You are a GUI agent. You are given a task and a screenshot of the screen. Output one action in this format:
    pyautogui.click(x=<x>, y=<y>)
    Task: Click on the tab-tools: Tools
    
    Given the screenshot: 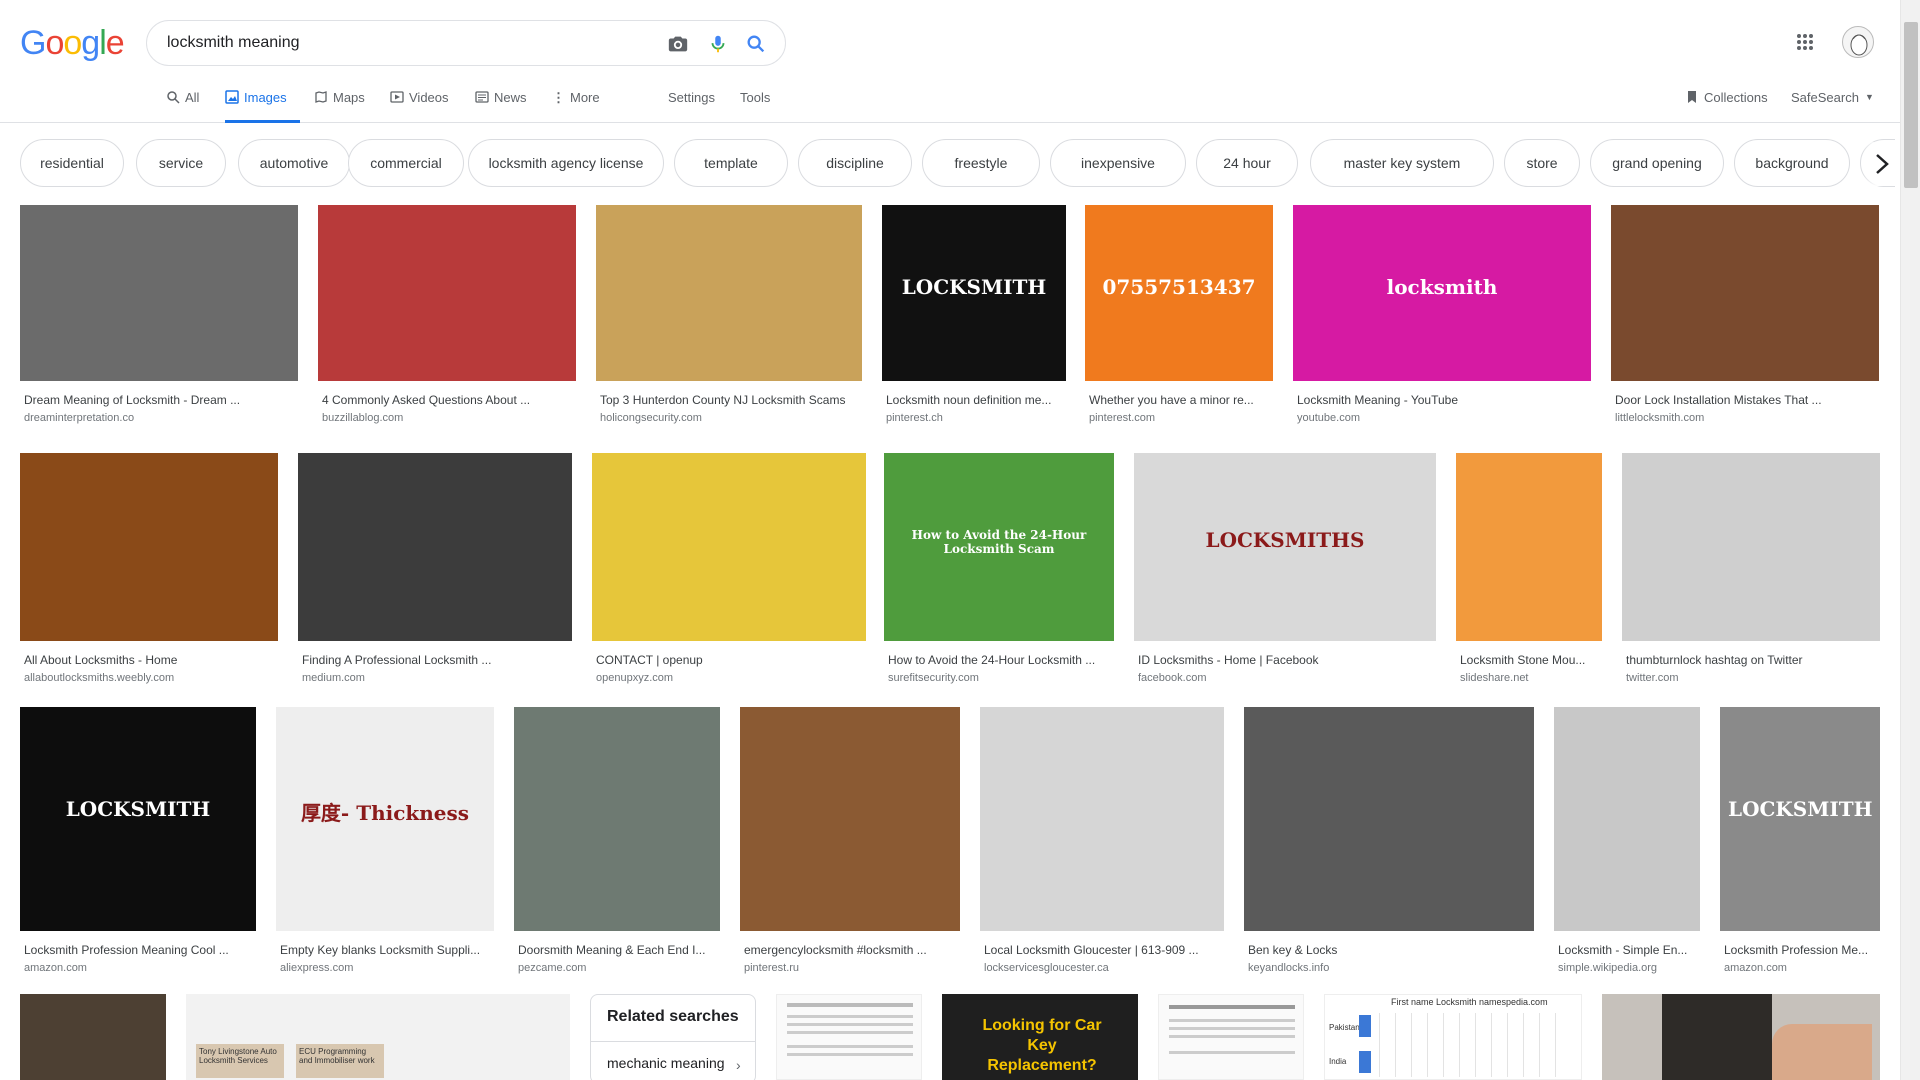 What is the action you would take?
    pyautogui.click(x=755, y=106)
    